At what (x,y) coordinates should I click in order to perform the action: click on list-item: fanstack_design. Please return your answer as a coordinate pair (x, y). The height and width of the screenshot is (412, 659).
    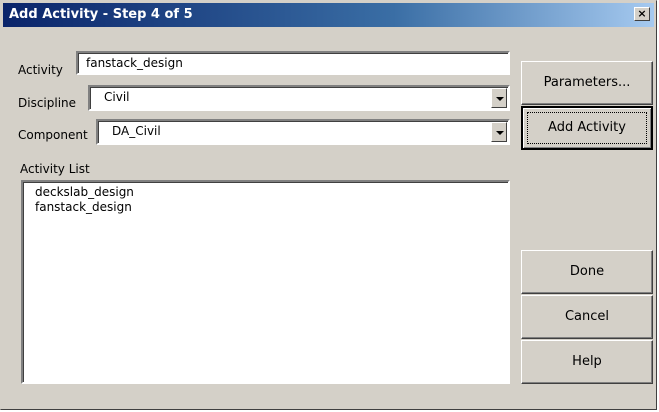
    Looking at the image, I should click on (271, 207).